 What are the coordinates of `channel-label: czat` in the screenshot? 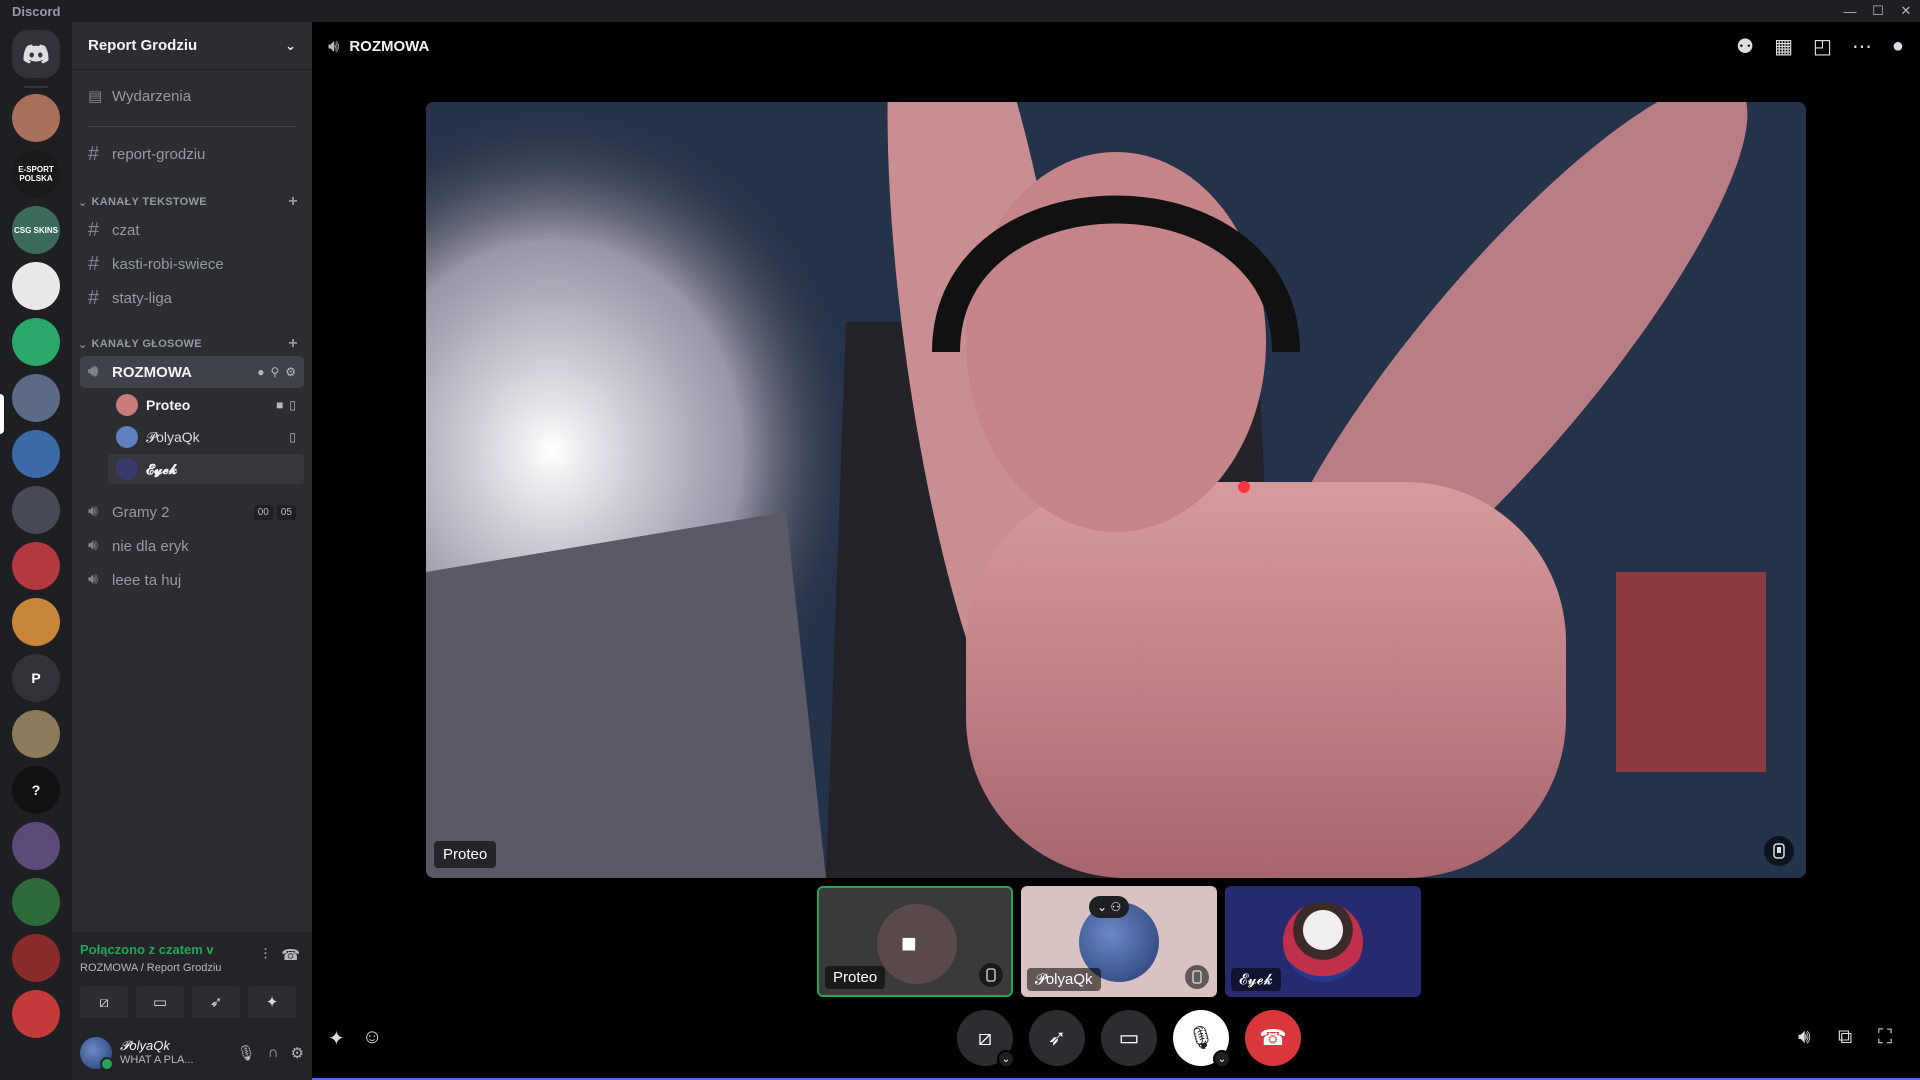 It's located at (126, 230).